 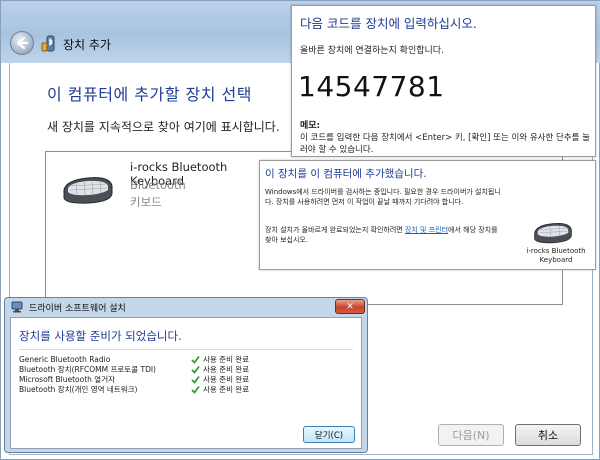 What do you see at coordinates (48, 43) in the screenshot?
I see `bluetooth-device-icon` at bounding box center [48, 43].